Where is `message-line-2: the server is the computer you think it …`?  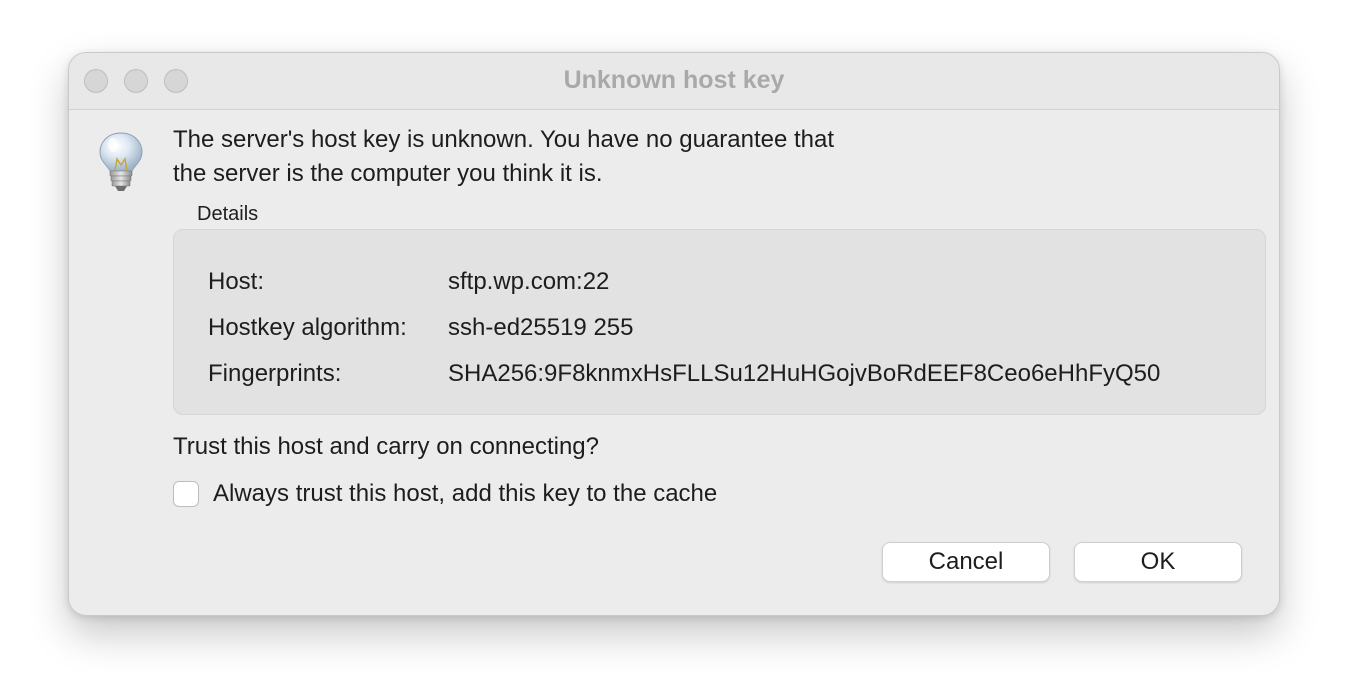
message-line-2: the server is the computer you think it … is located at coordinates (388, 173).